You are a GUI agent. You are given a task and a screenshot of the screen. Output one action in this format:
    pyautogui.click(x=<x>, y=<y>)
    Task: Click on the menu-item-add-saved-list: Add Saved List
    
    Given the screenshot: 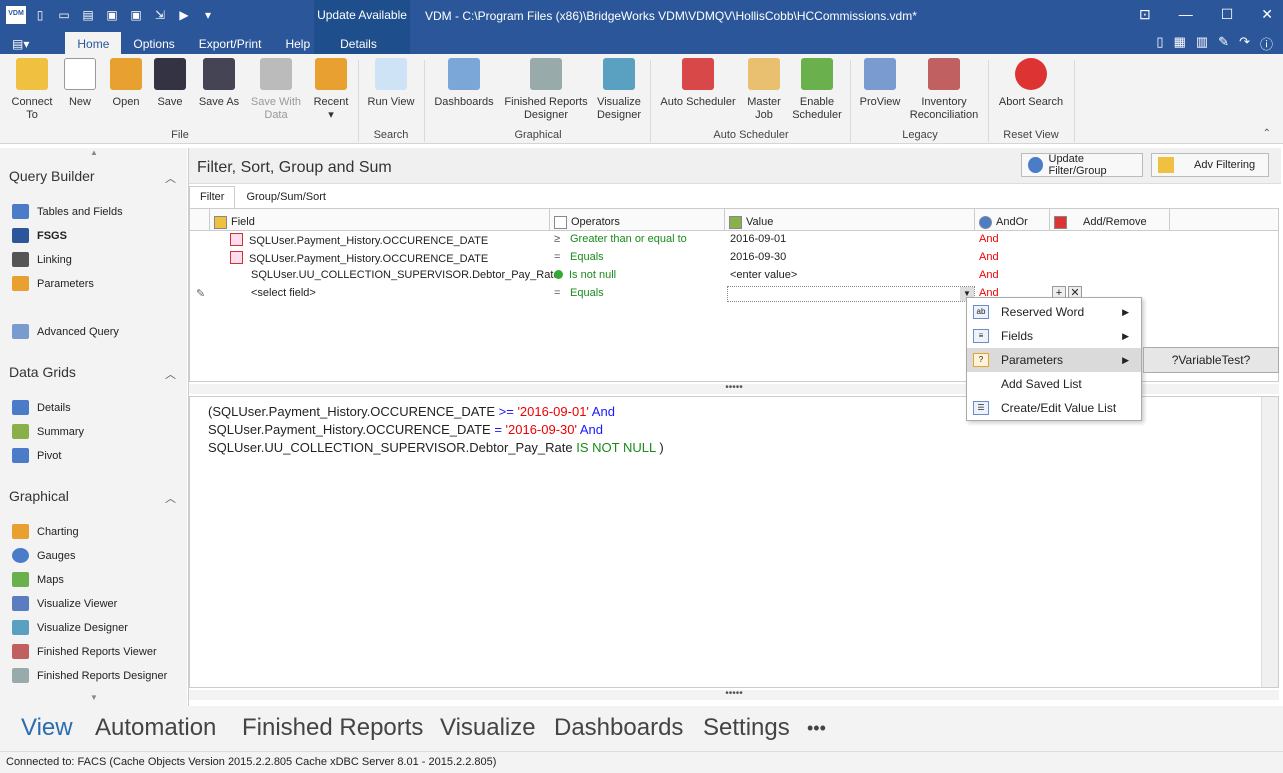 What is the action you would take?
    pyautogui.click(x=1054, y=384)
    